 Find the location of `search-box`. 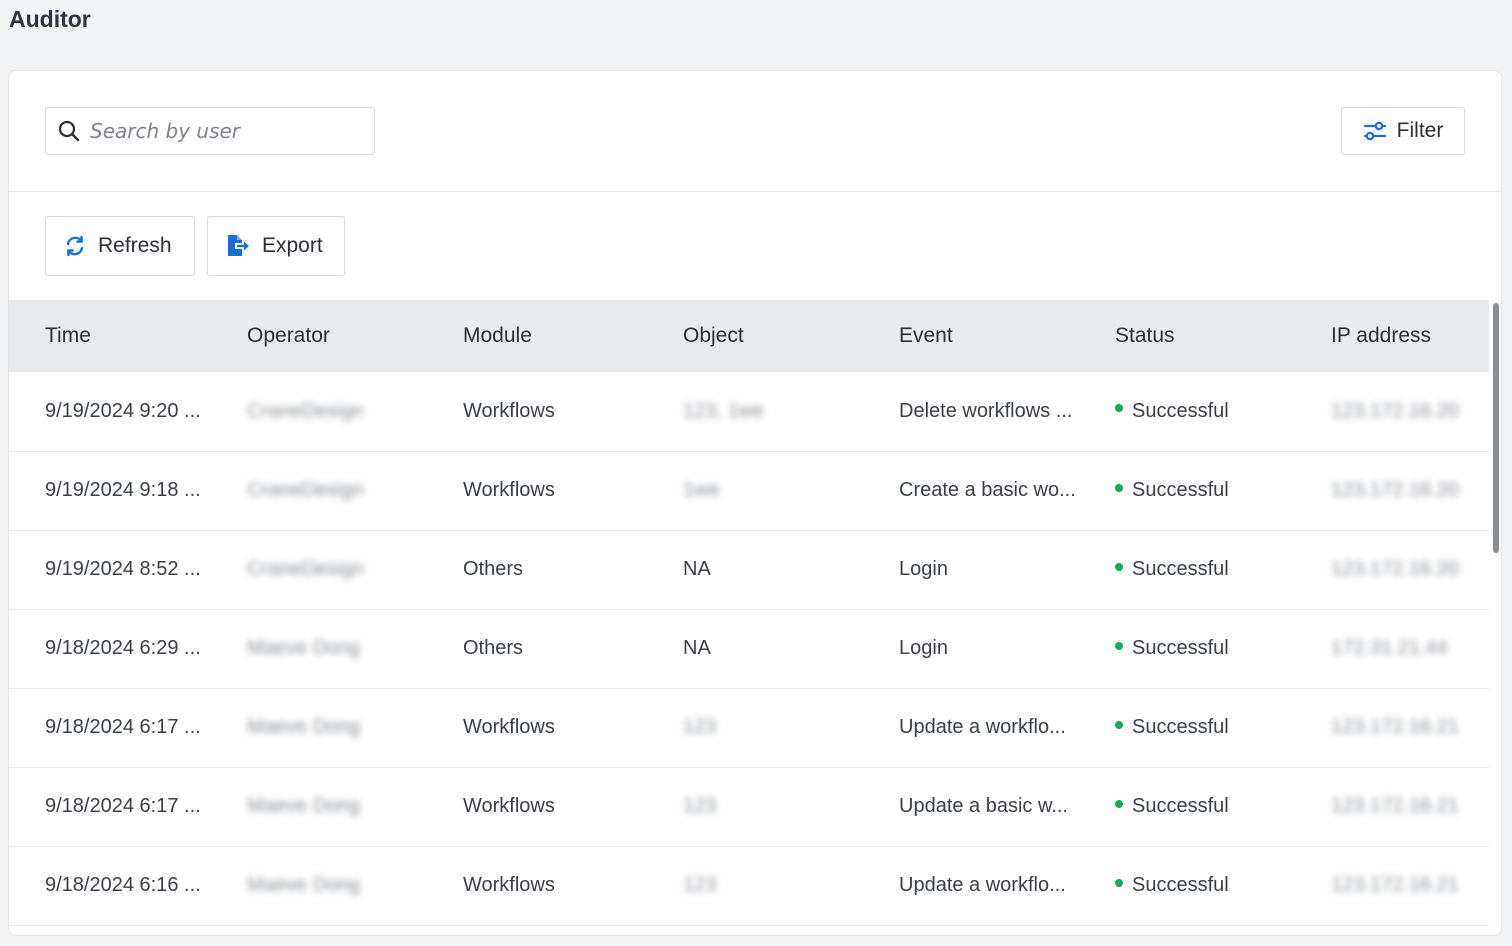

search-box is located at coordinates (210, 131).